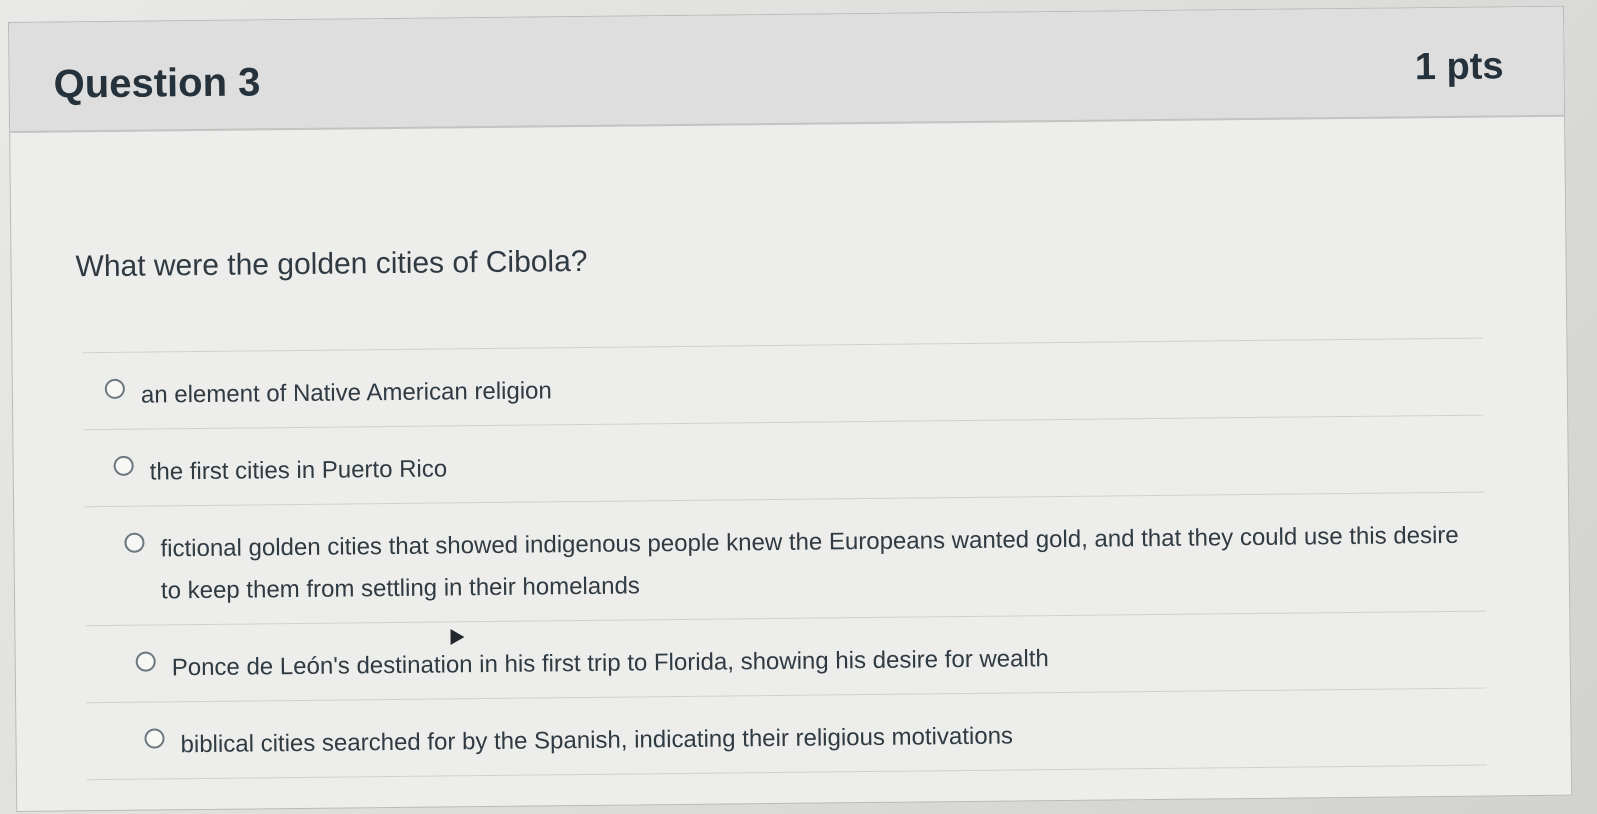 The height and width of the screenshot is (814, 1597). Describe the element at coordinates (1459, 67) in the screenshot. I see `question-points: 1 pts` at that location.